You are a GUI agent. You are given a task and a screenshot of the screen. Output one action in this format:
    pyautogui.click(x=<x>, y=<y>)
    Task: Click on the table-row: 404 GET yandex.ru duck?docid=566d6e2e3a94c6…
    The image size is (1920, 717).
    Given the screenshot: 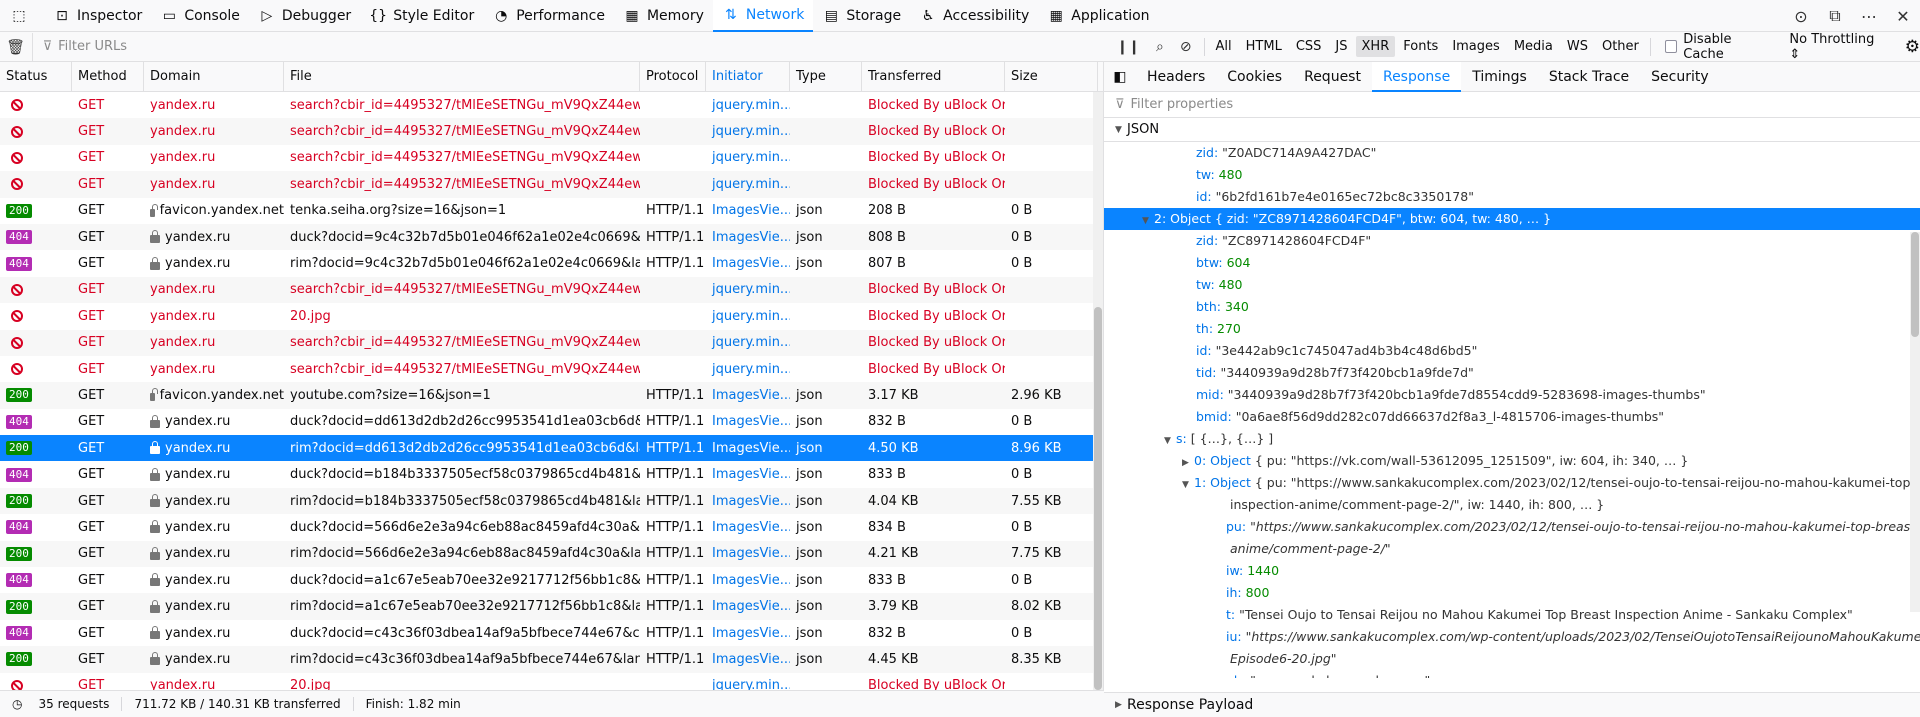 What is the action you would take?
    pyautogui.click(x=551, y=527)
    